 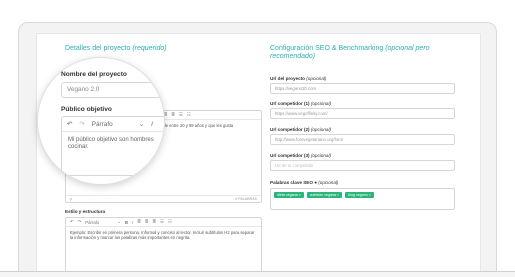 What do you see at coordinates (359, 195) in the screenshot?
I see `keyword-tag: blog vegano ×` at bounding box center [359, 195].